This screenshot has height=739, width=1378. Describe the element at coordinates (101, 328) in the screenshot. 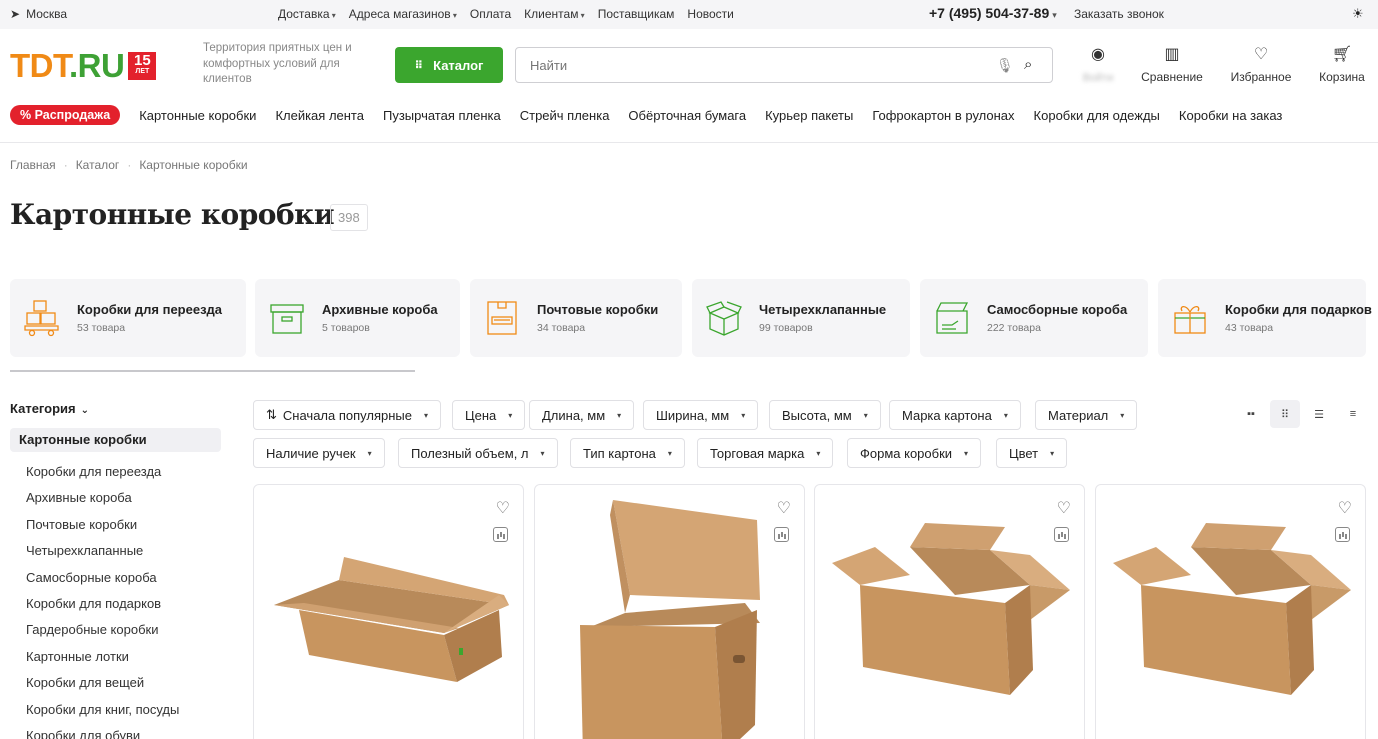

I see `tile-count: 53 товара` at that location.